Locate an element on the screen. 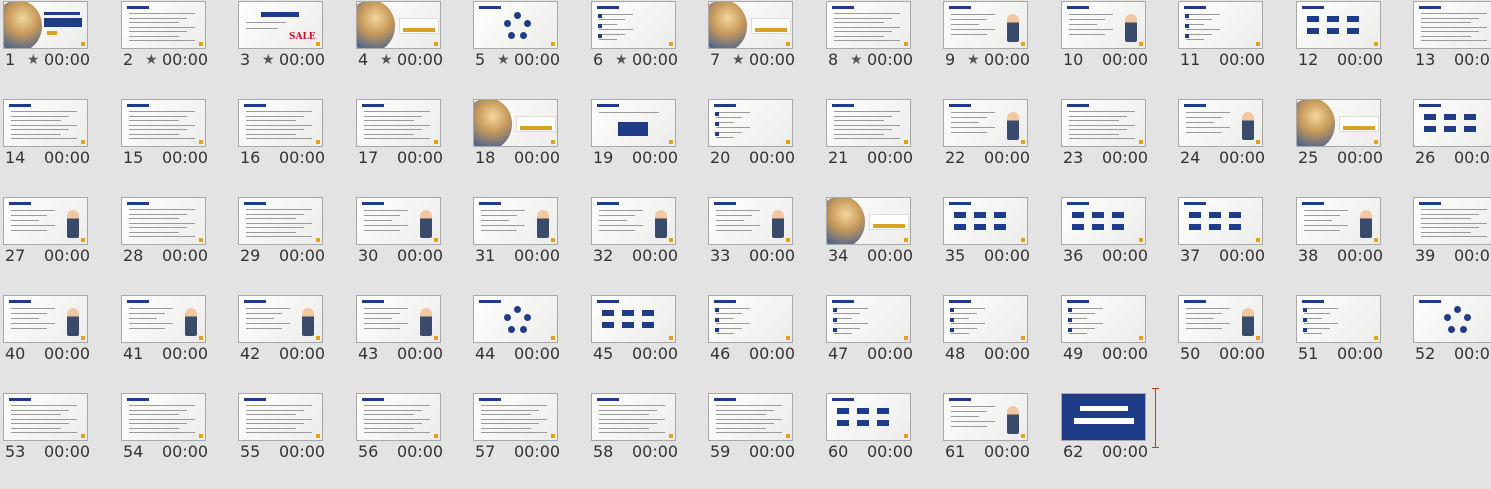  slide-item: 51 00:00 is located at coordinates (1349, 343).